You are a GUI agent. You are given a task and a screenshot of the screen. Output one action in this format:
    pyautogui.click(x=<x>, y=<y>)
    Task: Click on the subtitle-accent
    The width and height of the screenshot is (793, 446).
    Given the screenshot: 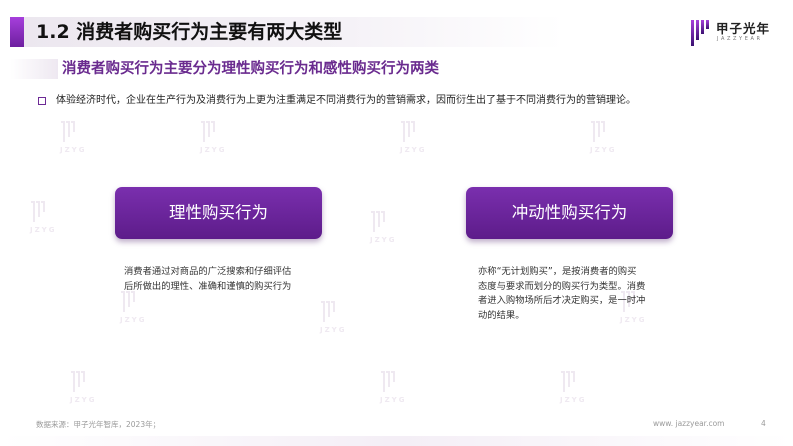 What is the action you would take?
    pyautogui.click(x=34, y=69)
    